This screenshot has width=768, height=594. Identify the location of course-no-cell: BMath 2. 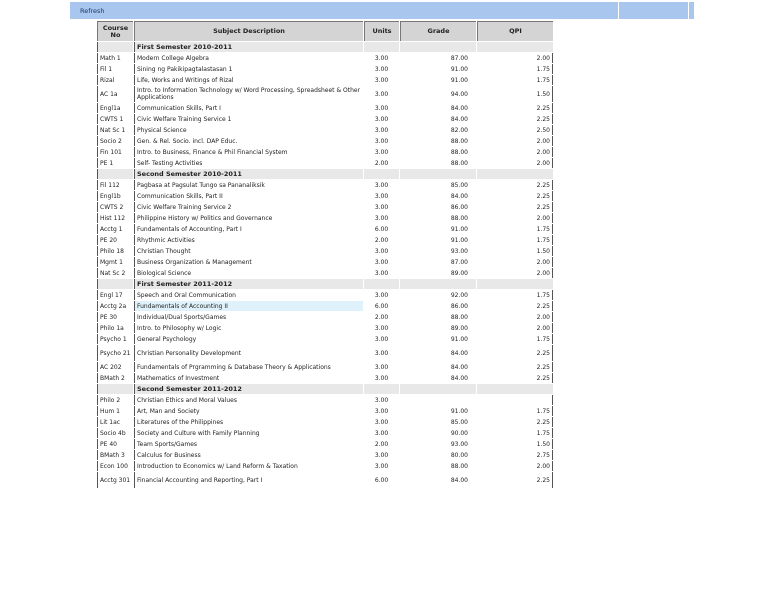
(115, 378).